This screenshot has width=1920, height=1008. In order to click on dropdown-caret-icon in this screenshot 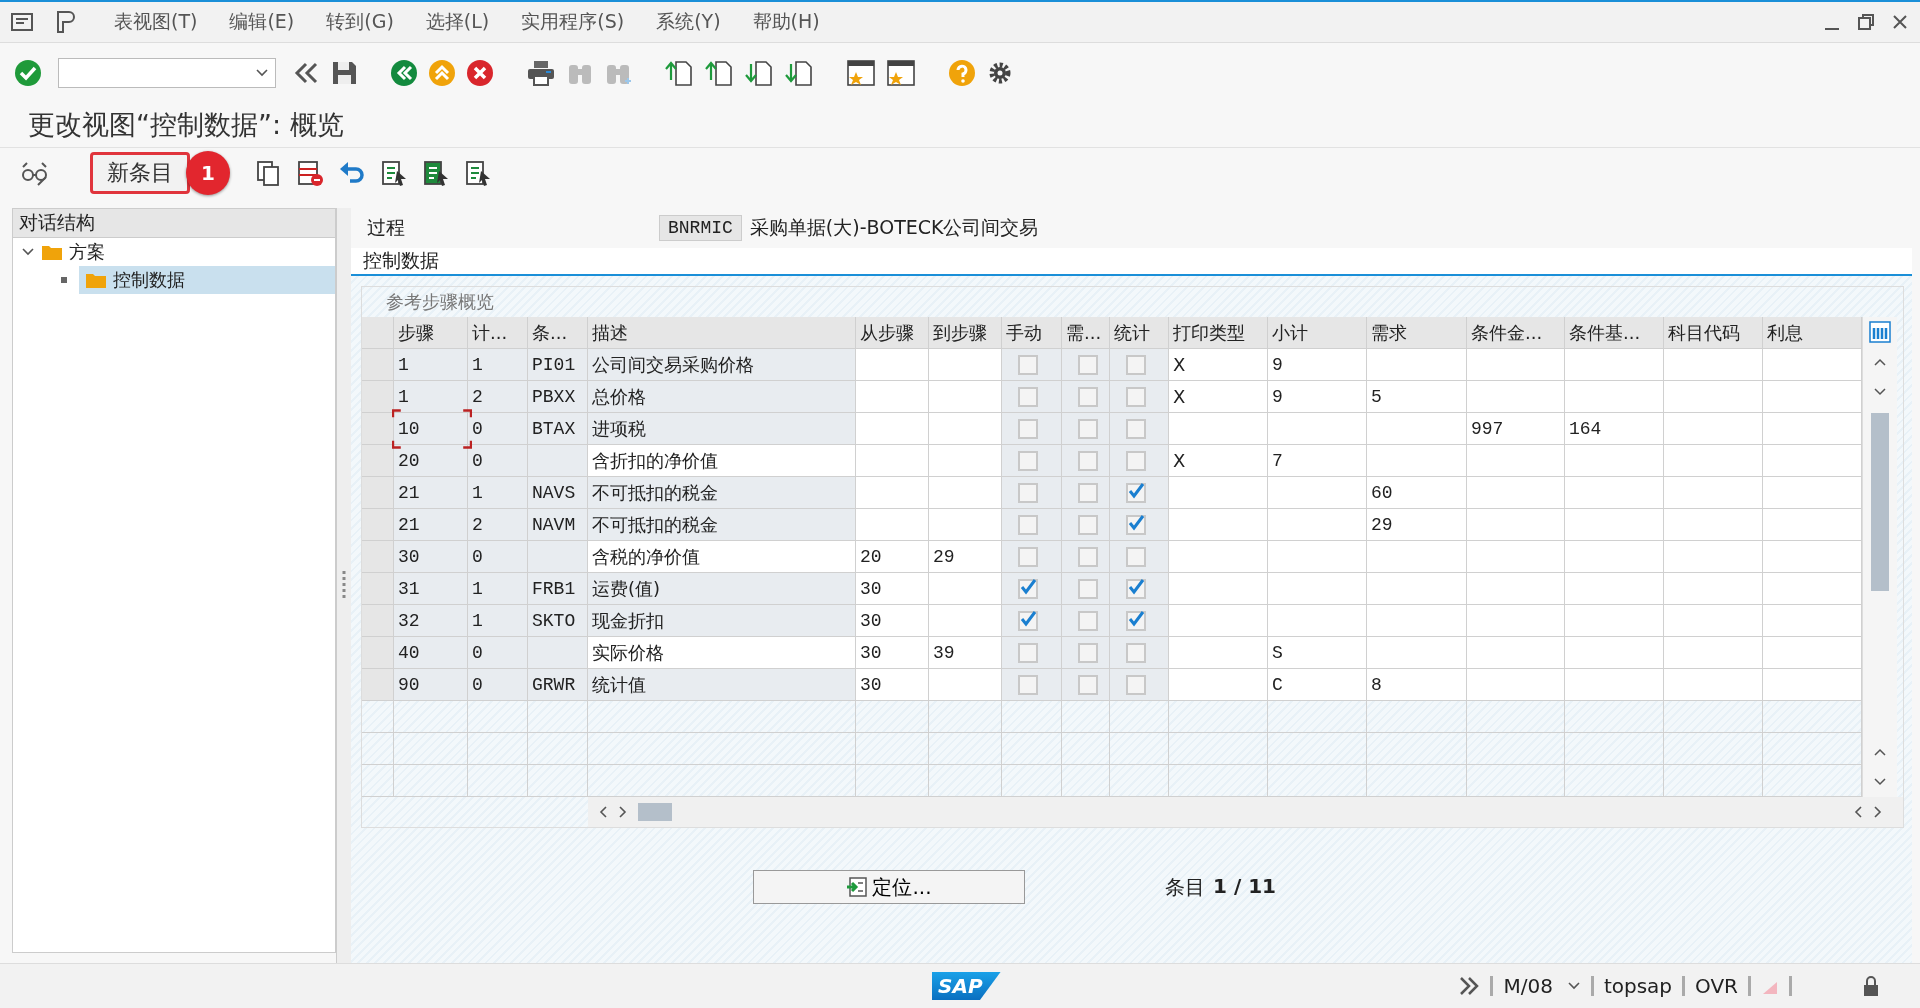, I will do `click(1573, 986)`.